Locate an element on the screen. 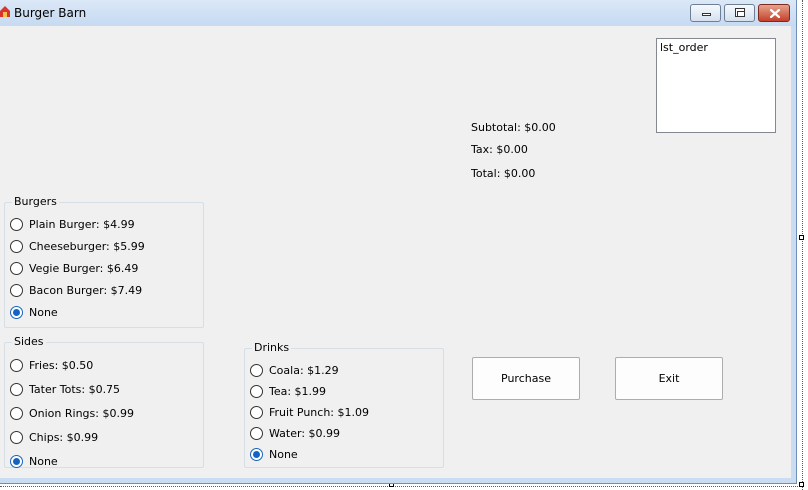 The height and width of the screenshot is (490, 808). radio-fruit-punch: Fruit Punch: $1.09 is located at coordinates (309, 412).